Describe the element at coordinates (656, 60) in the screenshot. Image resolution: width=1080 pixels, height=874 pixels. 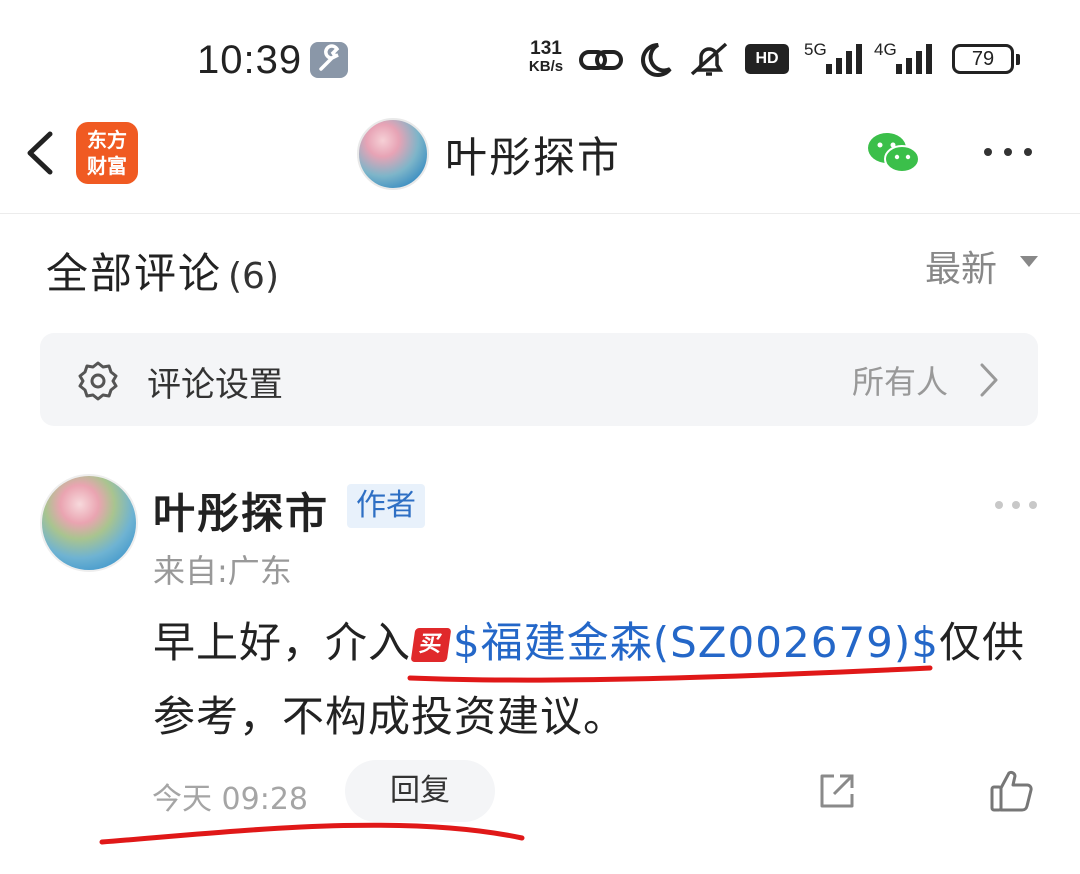
I see `moon-icon` at that location.